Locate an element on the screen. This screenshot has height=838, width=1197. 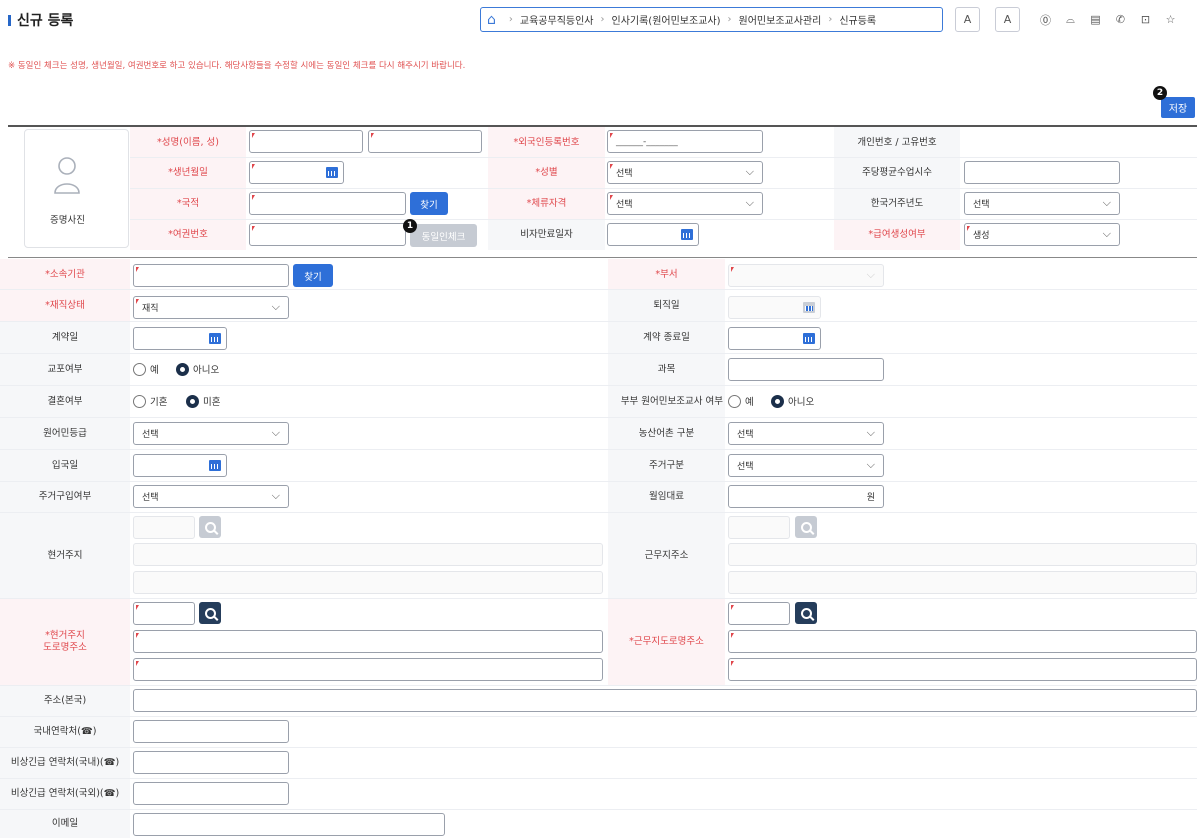
step-badge: 2 is located at coordinates (1160, 93).